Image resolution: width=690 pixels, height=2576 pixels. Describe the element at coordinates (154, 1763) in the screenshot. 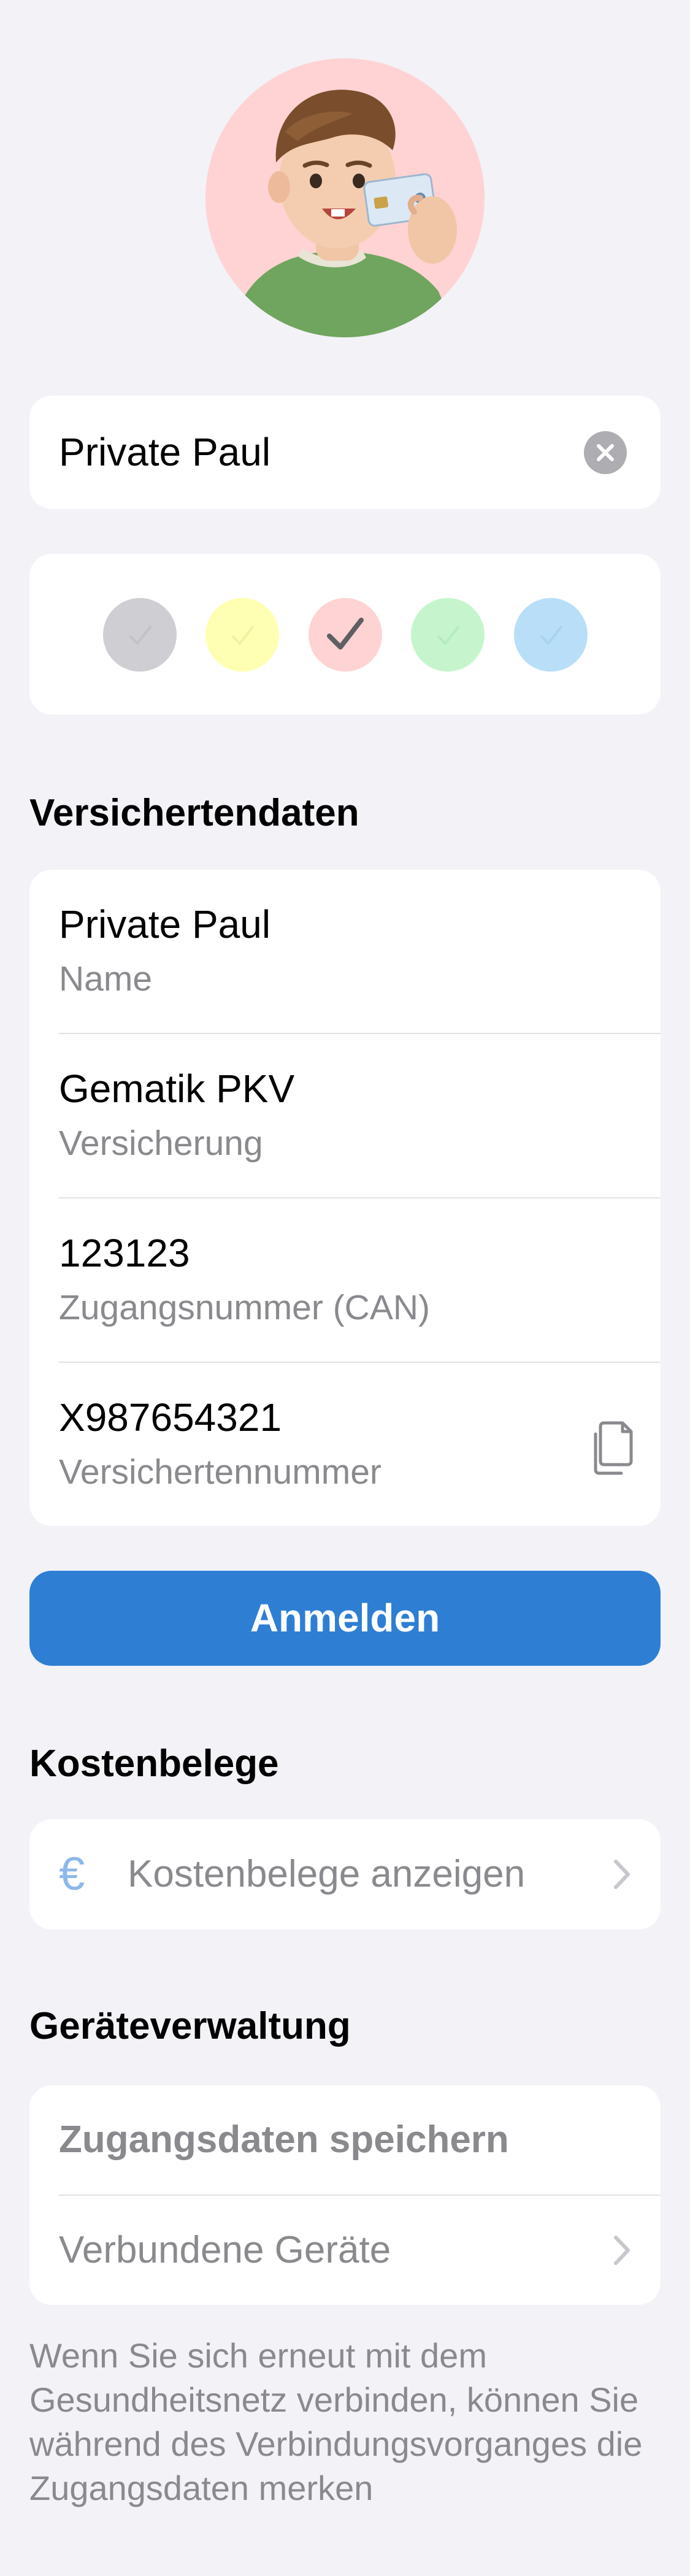

I see `section-title-receipts: Kostenbelege` at that location.